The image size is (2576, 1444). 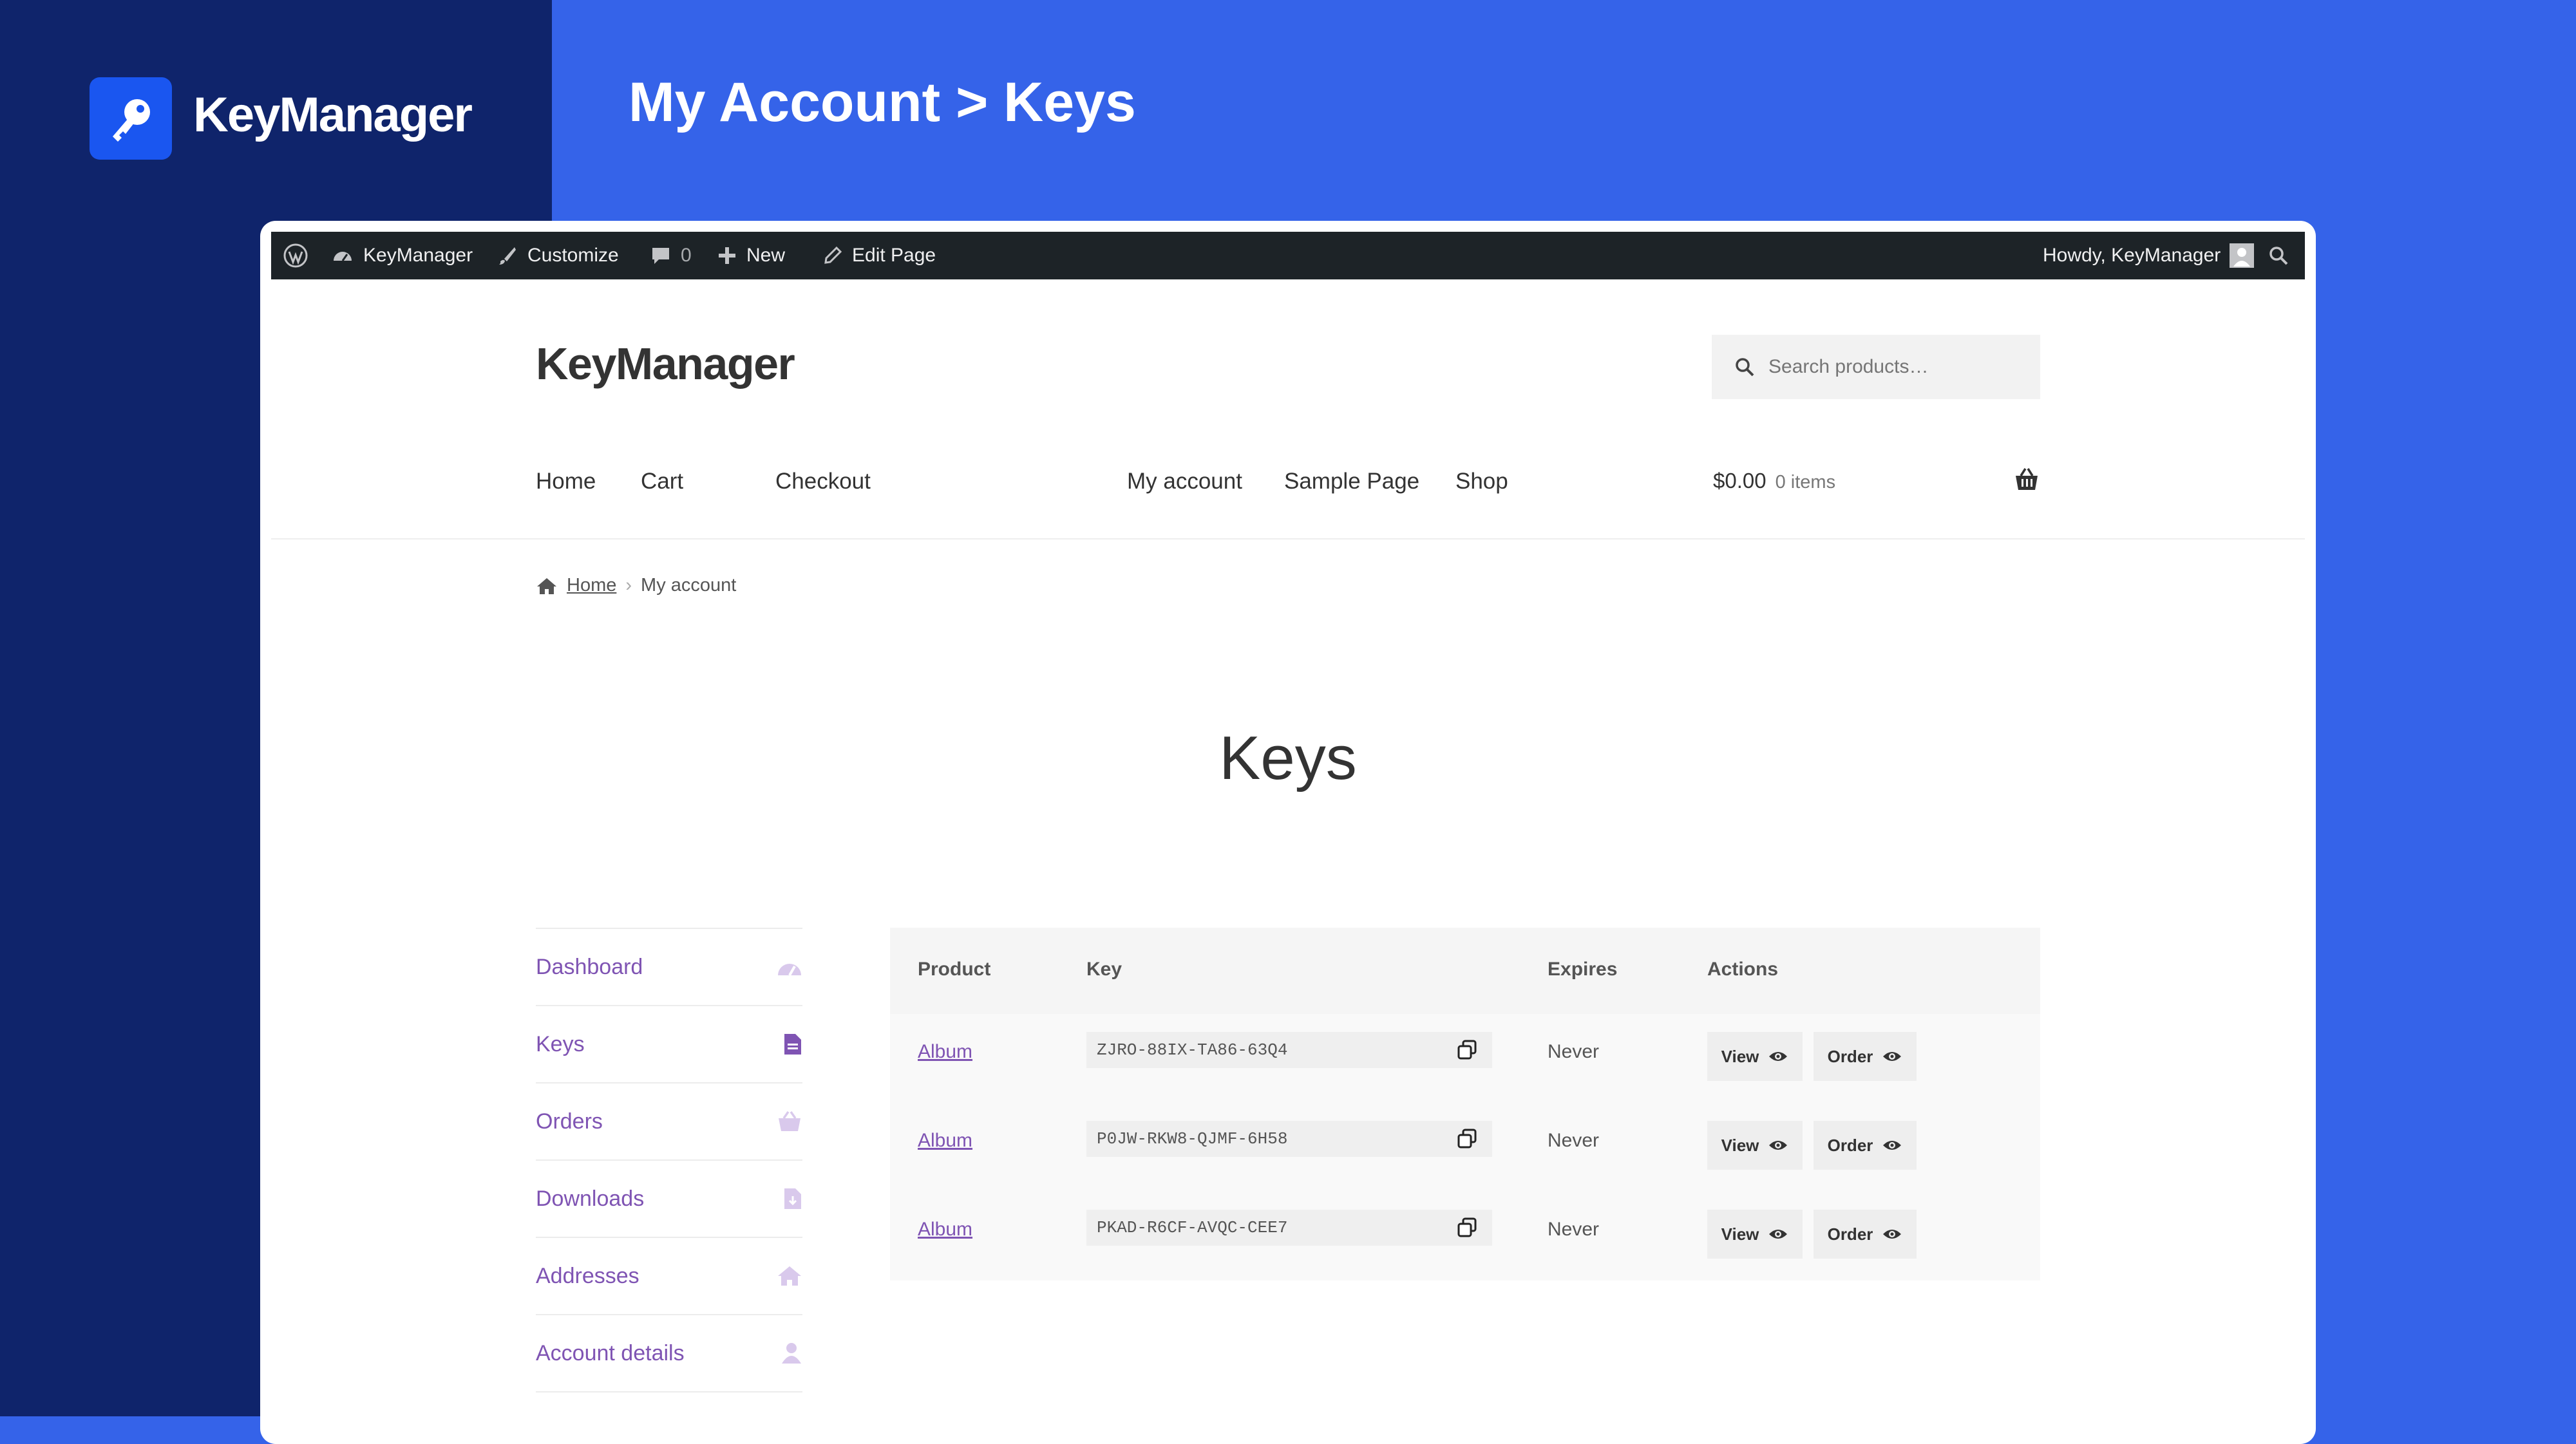 I want to click on nav-checkout: Checkout, so click(x=823, y=482).